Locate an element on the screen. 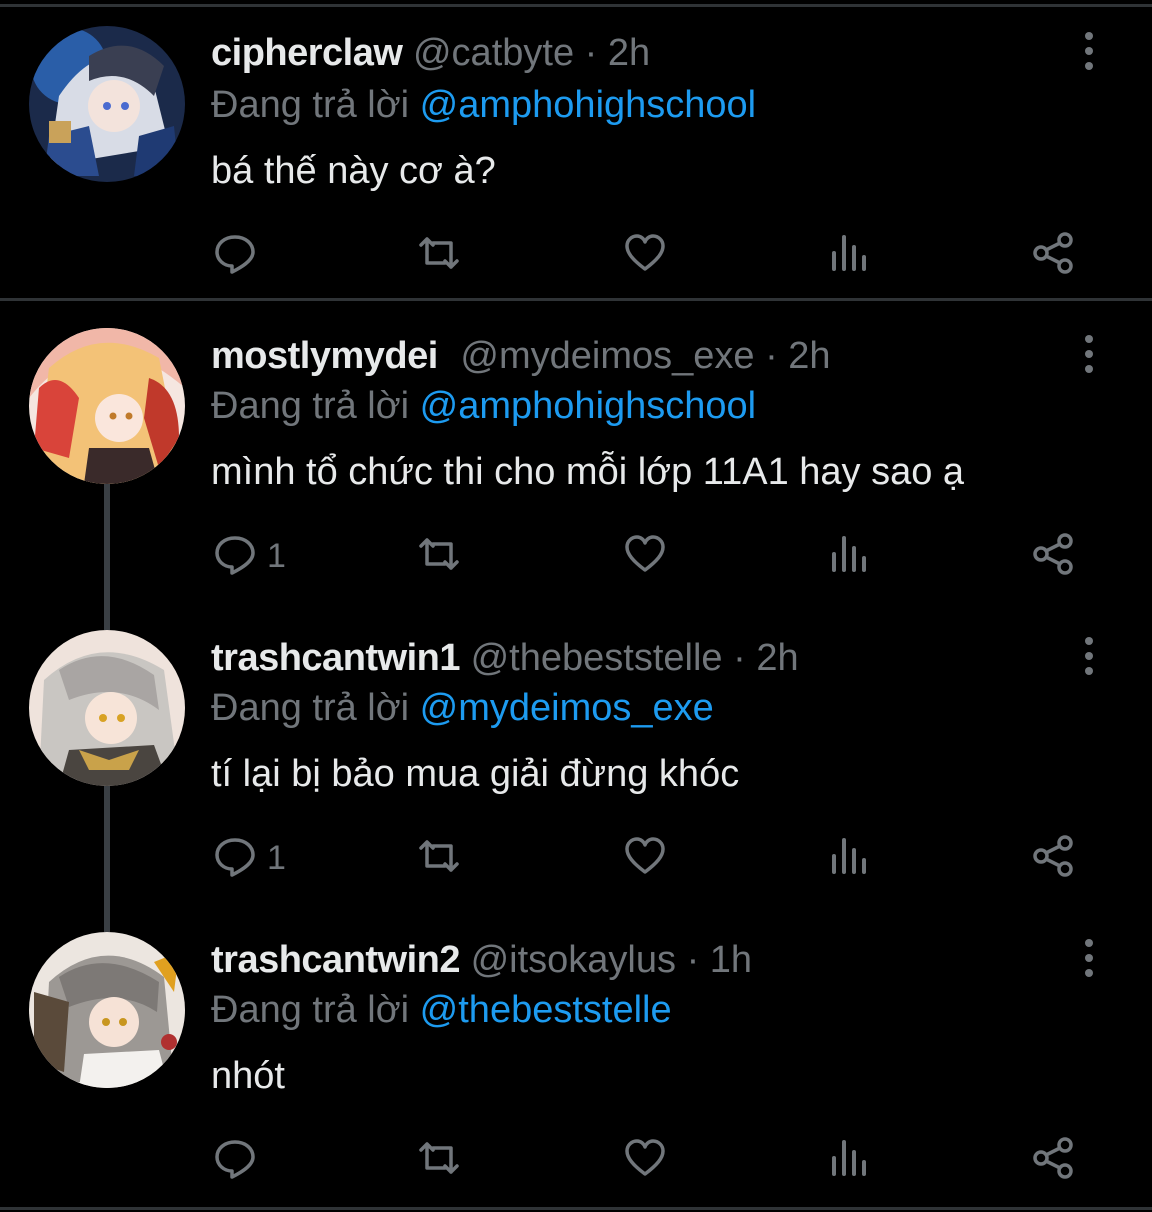  tweet-header: trashcantwin1 @thebeststelle · 2h is located at coordinates (505, 658).